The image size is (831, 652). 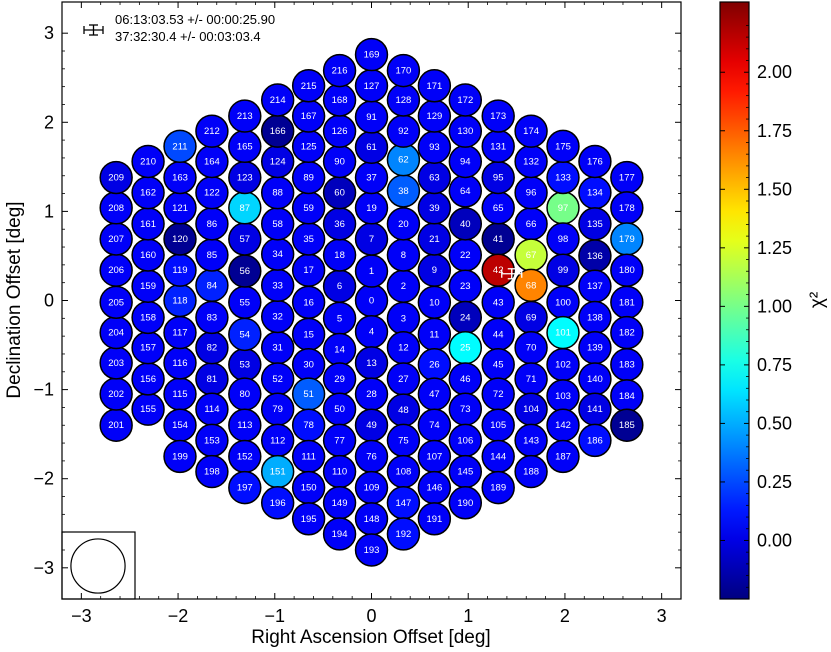 What do you see at coordinates (403, 100) in the screenshot?
I see `pixel-label: 128` at bounding box center [403, 100].